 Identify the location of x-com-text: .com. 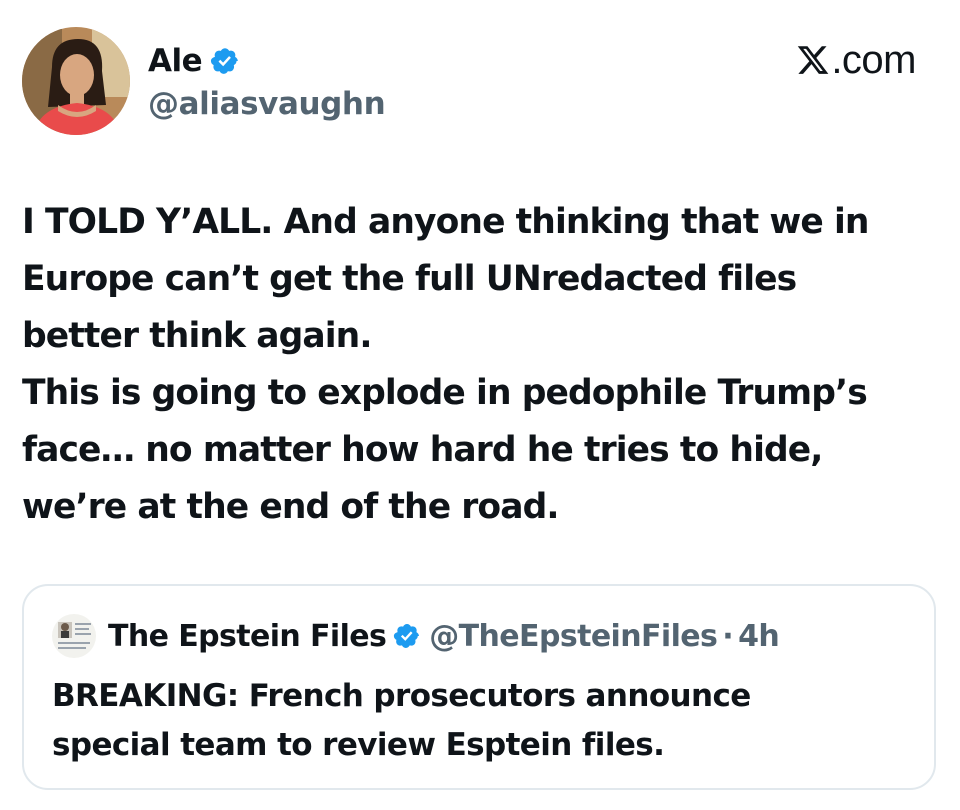
(873, 59).